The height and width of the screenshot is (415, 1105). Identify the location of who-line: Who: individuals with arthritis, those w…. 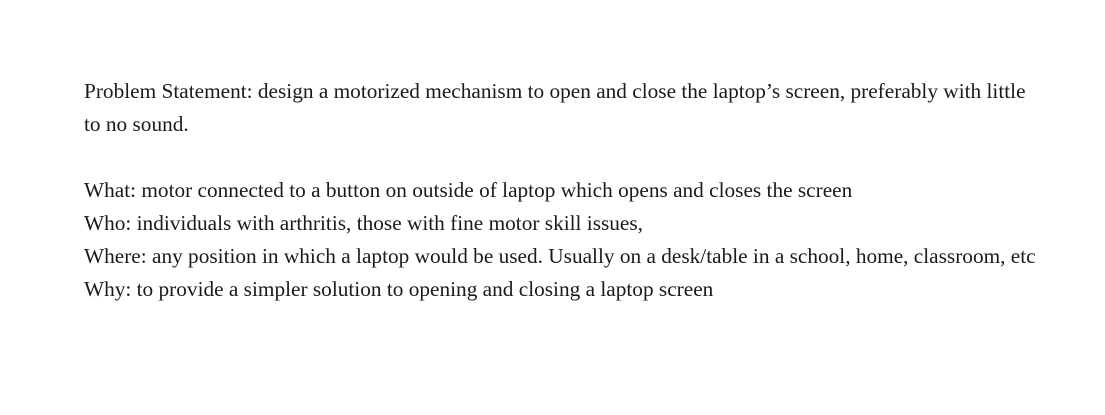
(364, 223).